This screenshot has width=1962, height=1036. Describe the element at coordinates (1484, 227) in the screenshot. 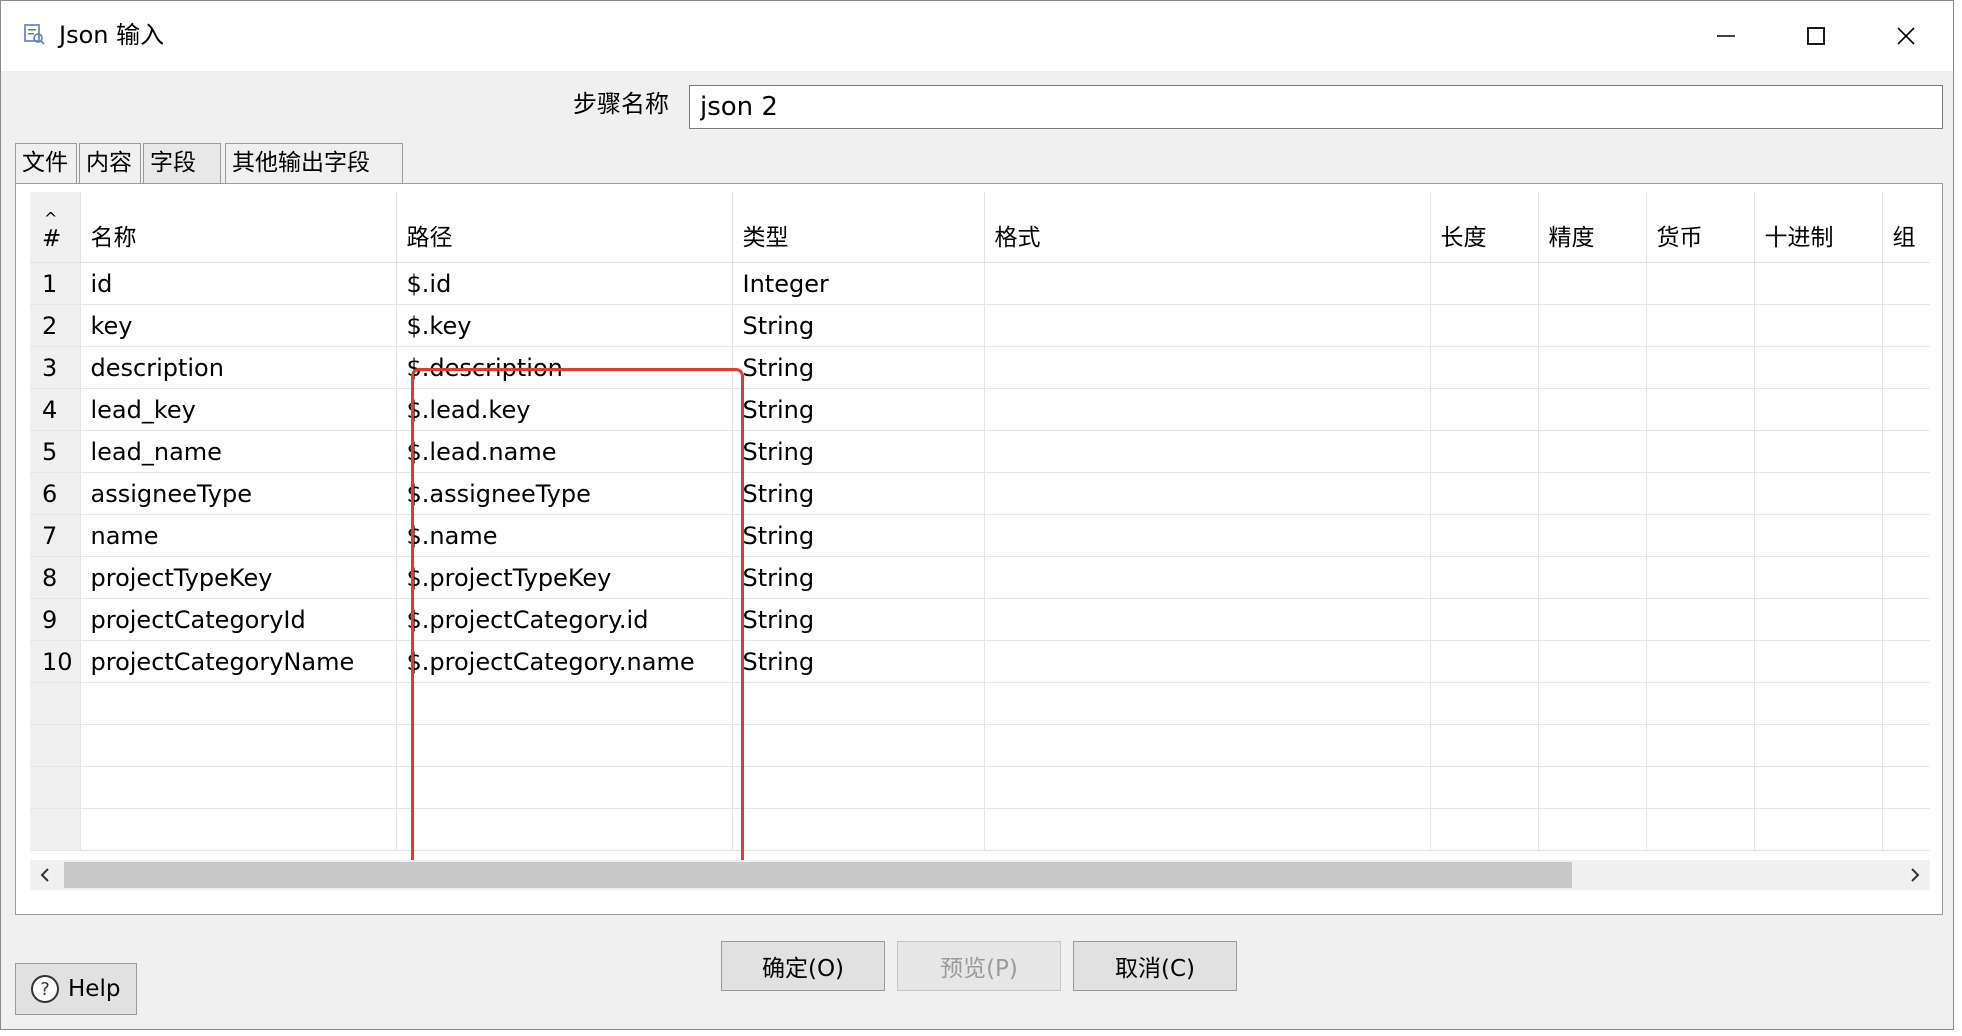

I see `column-header-length: 长度` at that location.